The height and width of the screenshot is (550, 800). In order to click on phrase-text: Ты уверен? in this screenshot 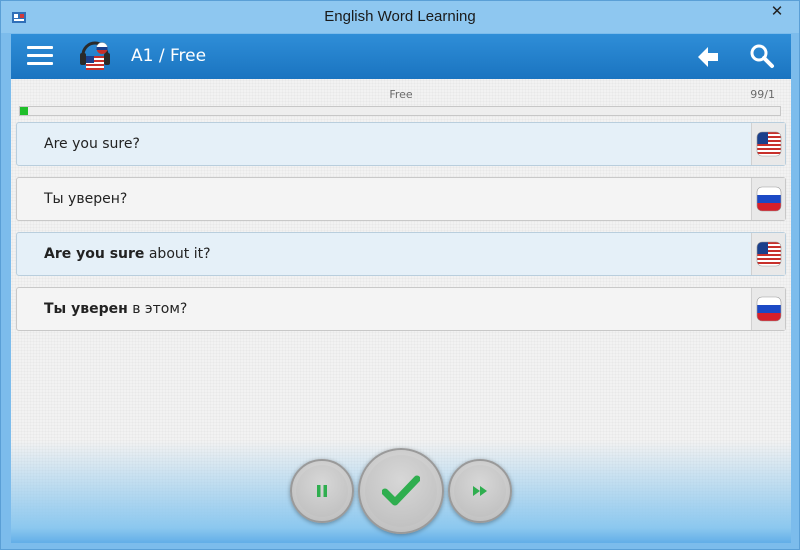, I will do `click(85, 199)`.